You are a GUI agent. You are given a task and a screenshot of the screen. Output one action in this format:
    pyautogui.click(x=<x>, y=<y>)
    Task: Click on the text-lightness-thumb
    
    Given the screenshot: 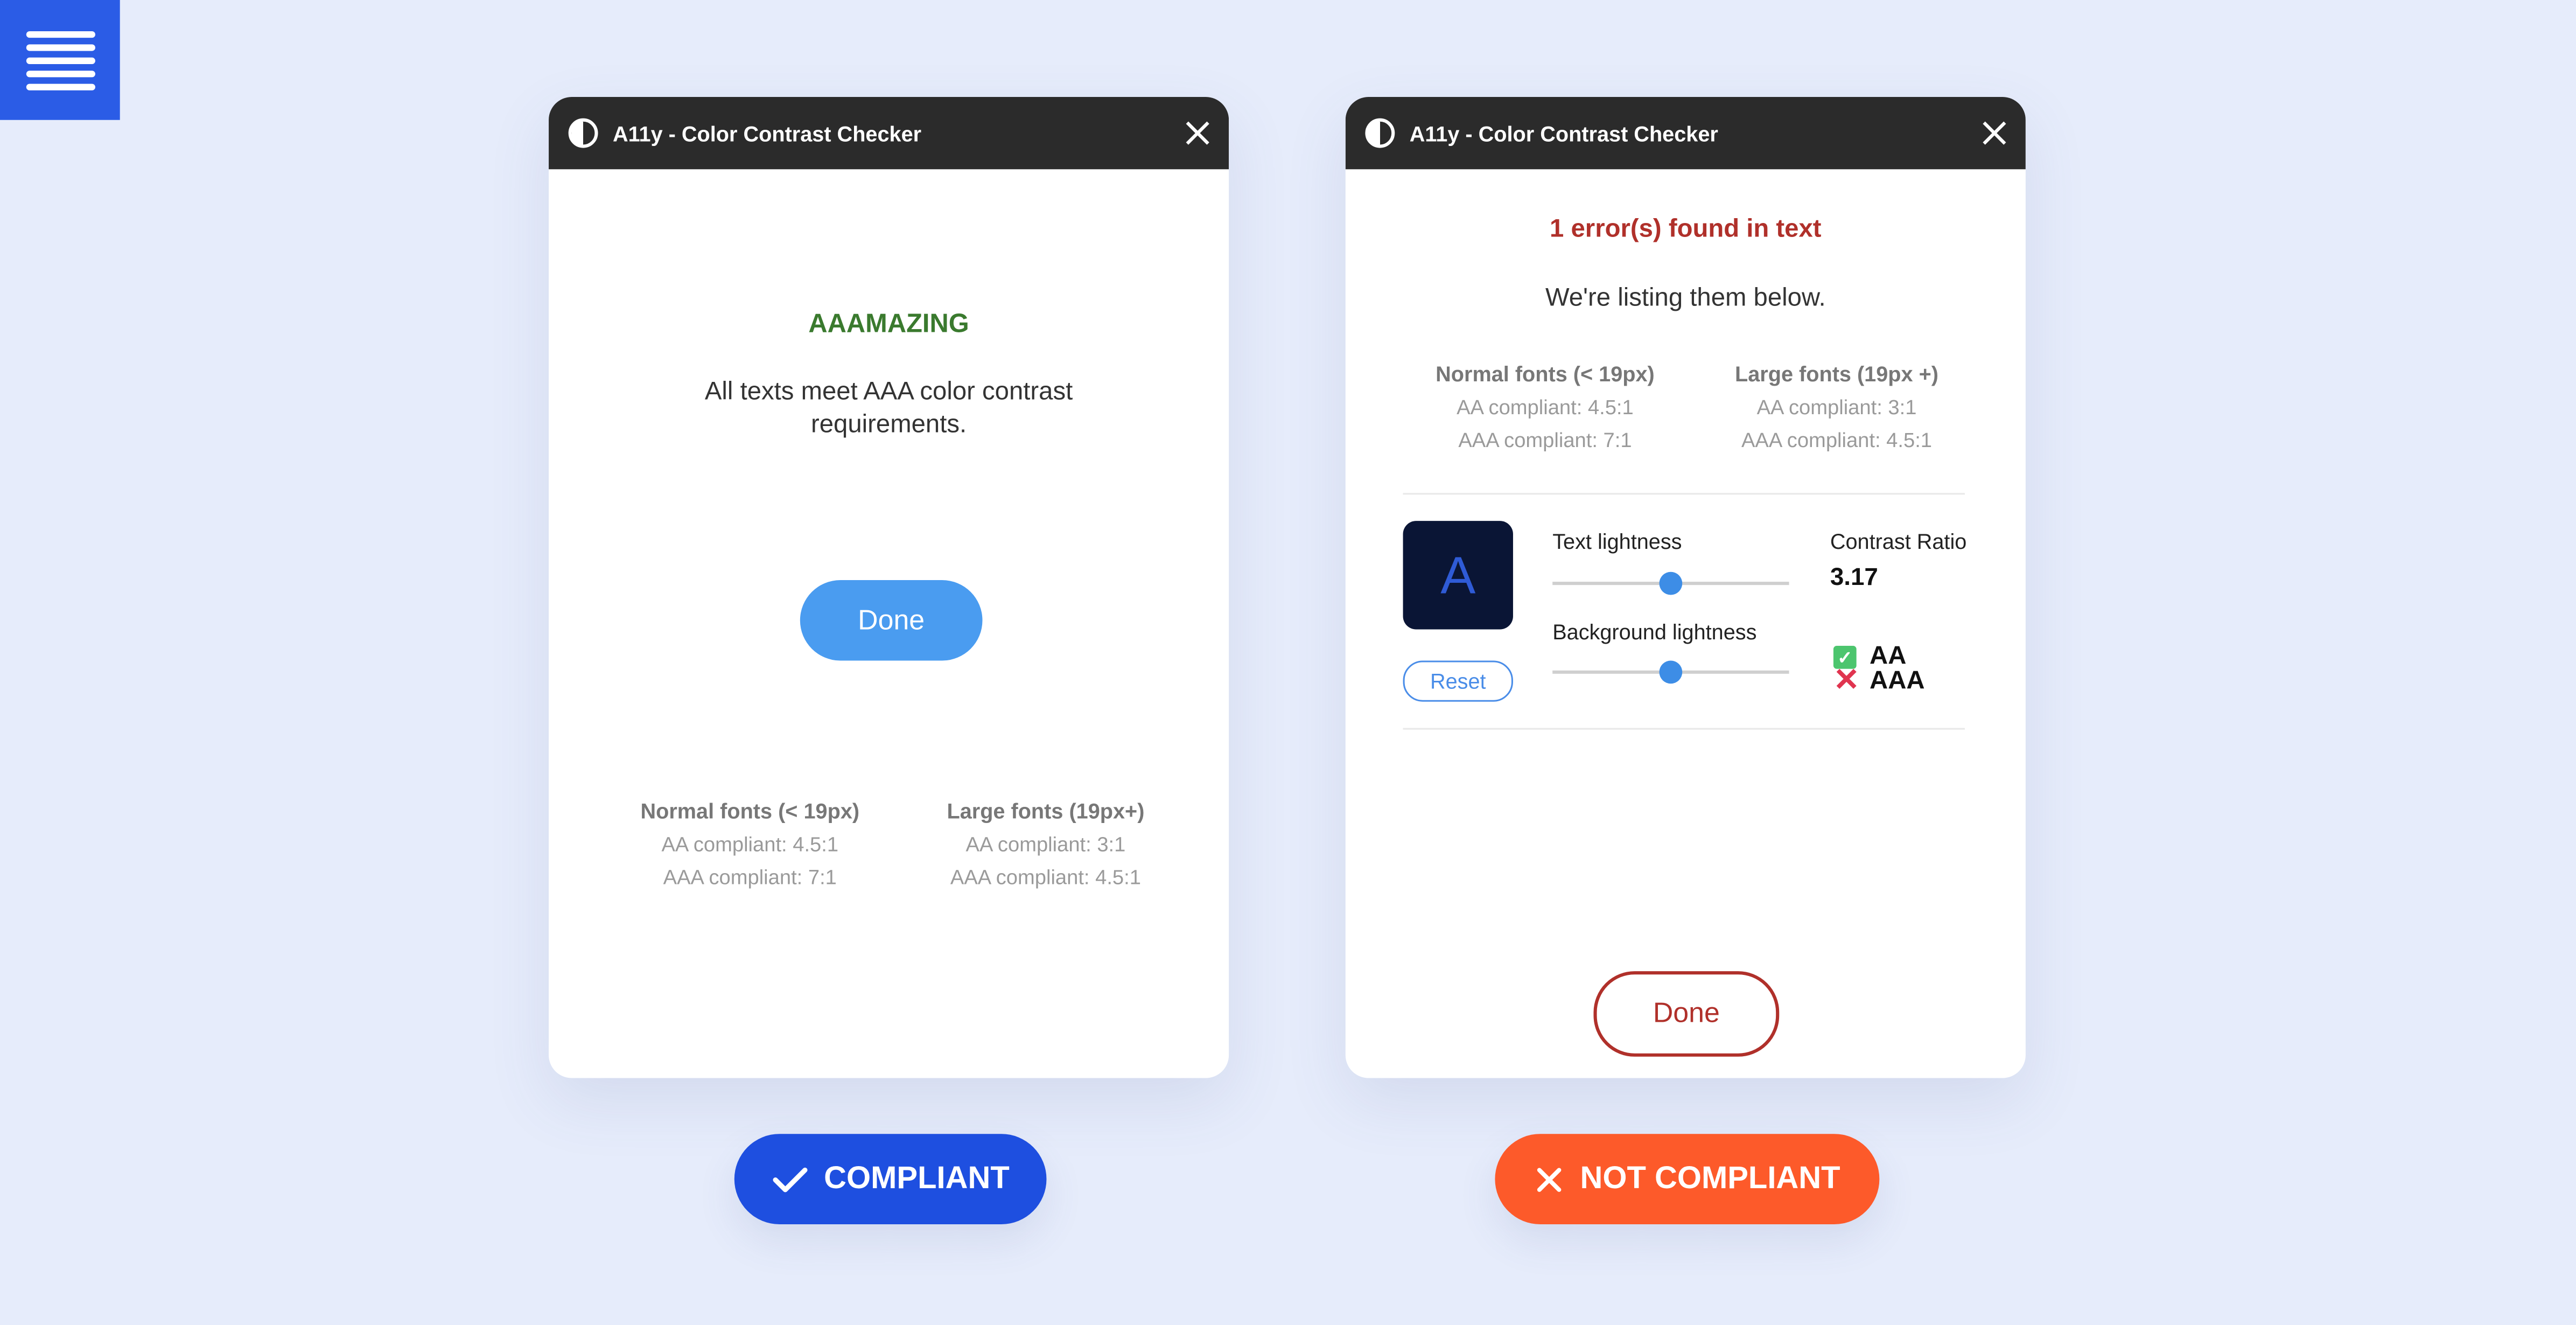 What is the action you would take?
    pyautogui.click(x=1671, y=583)
    